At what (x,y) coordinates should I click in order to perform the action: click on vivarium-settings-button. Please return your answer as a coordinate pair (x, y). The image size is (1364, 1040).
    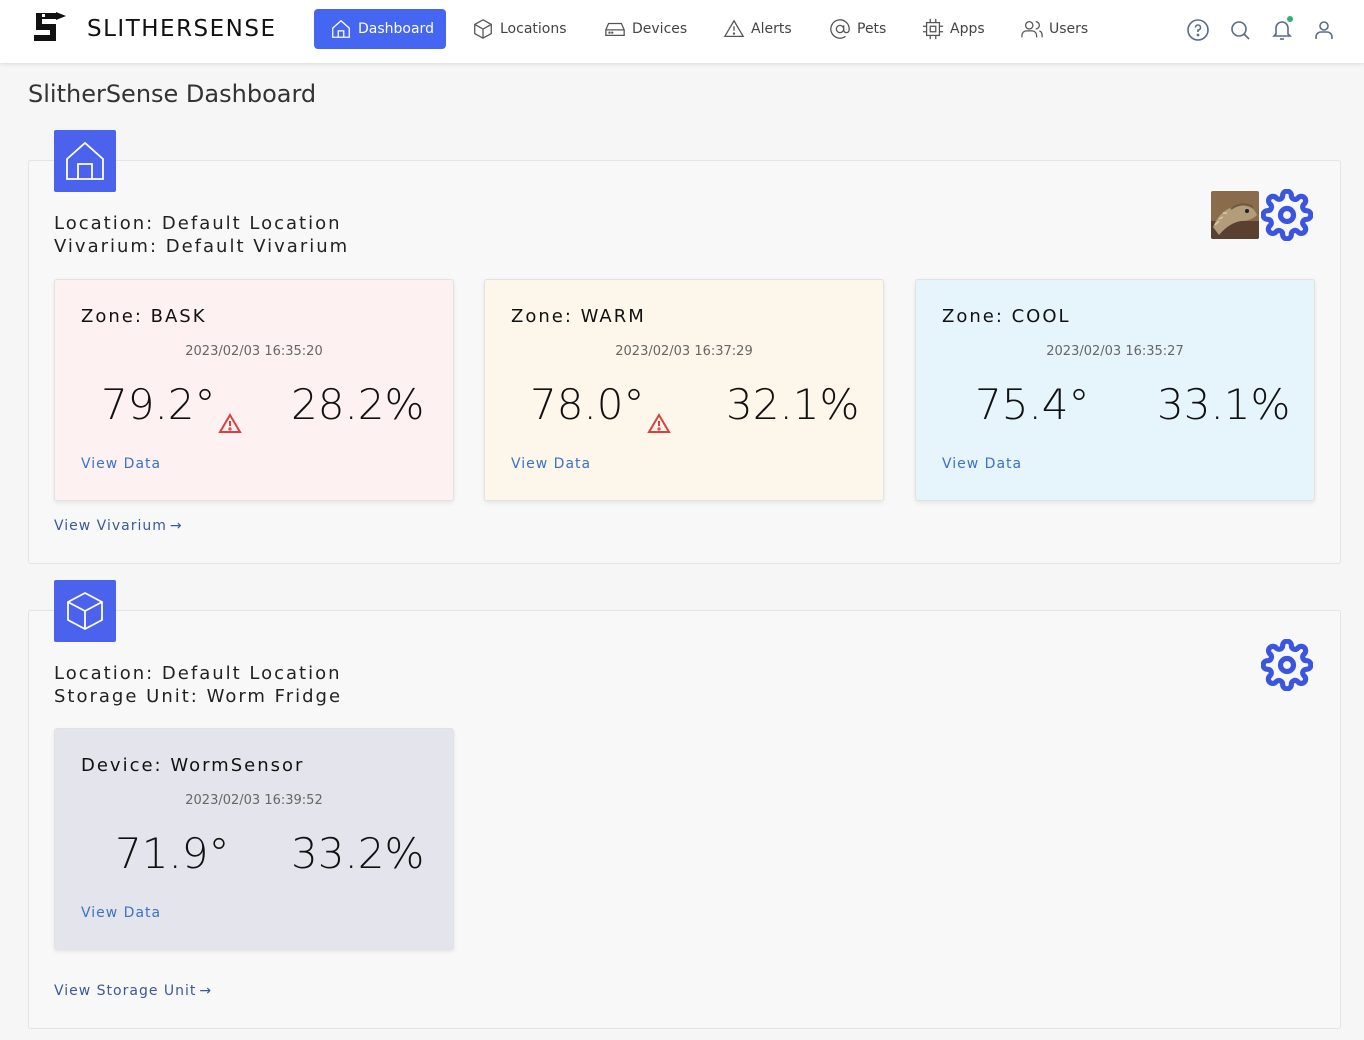
    Looking at the image, I should click on (1287, 215).